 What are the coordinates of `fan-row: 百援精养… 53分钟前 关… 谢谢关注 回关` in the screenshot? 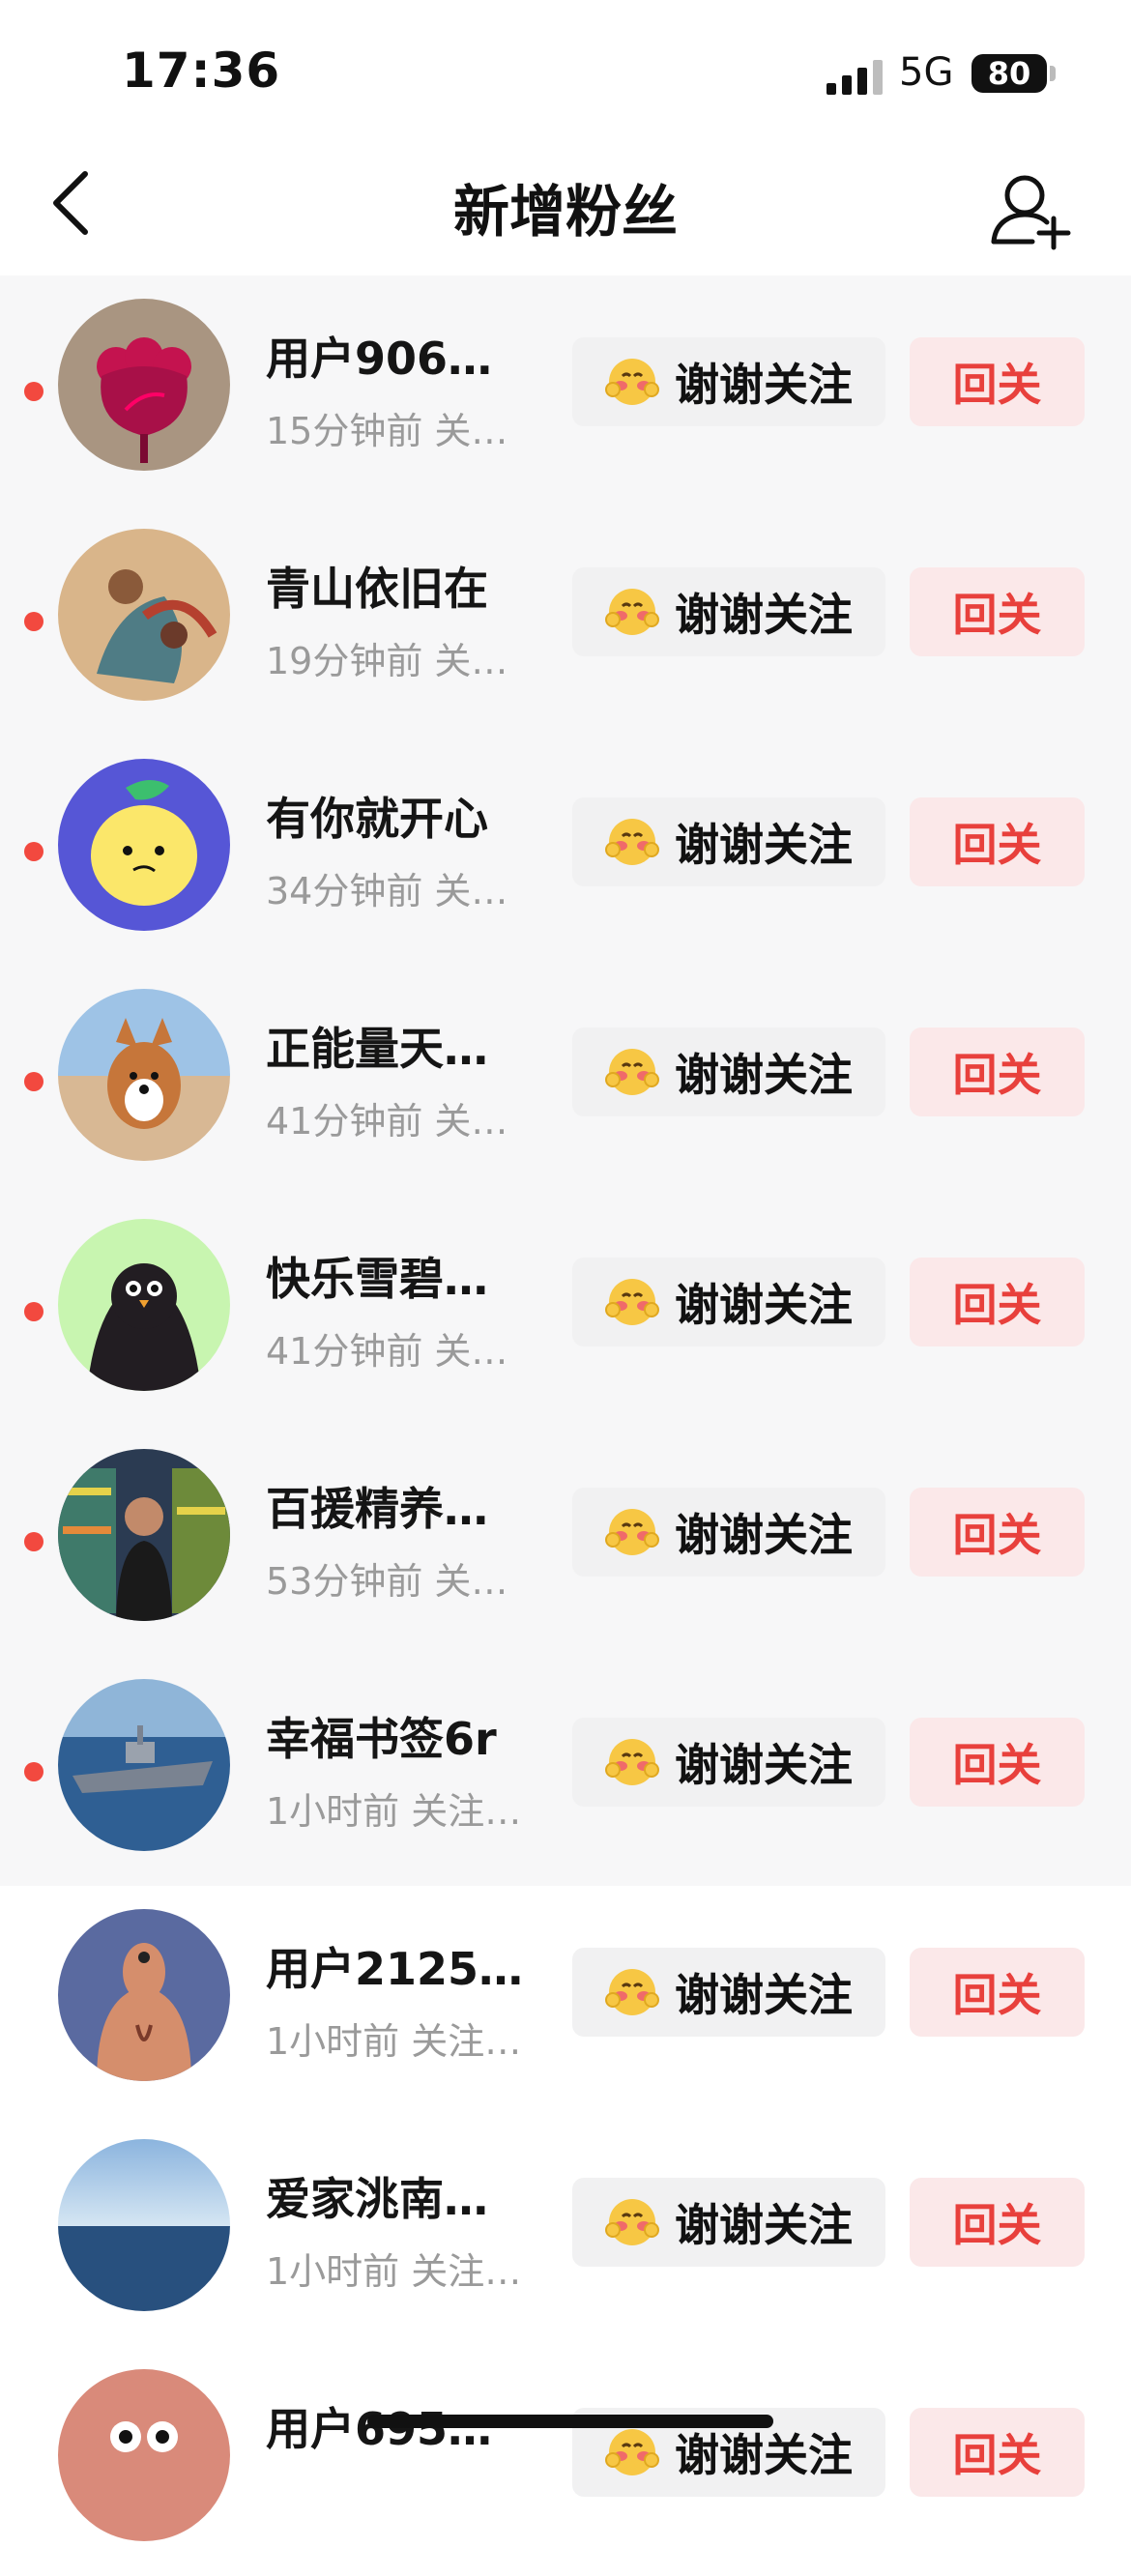 It's located at (565, 1541).